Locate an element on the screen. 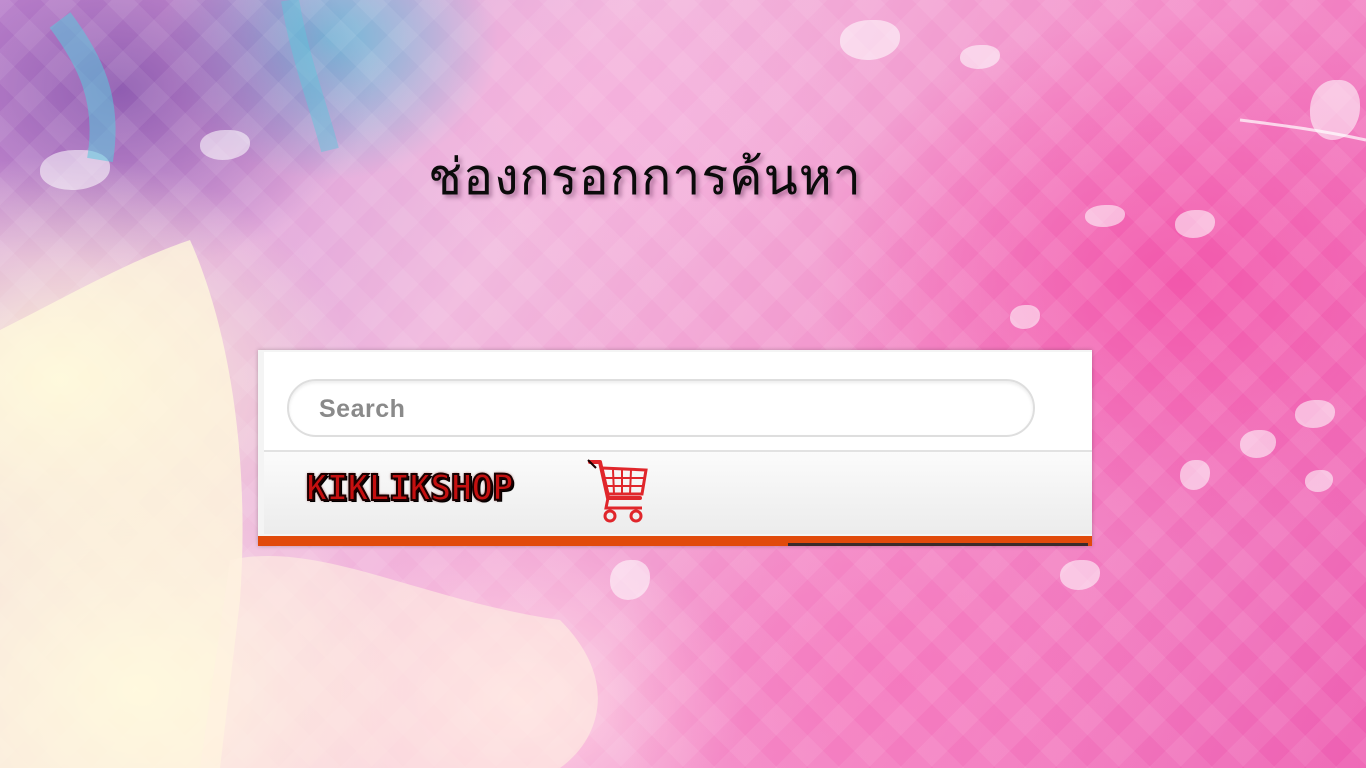  search-bar-area: Search is located at coordinates (678, 402).